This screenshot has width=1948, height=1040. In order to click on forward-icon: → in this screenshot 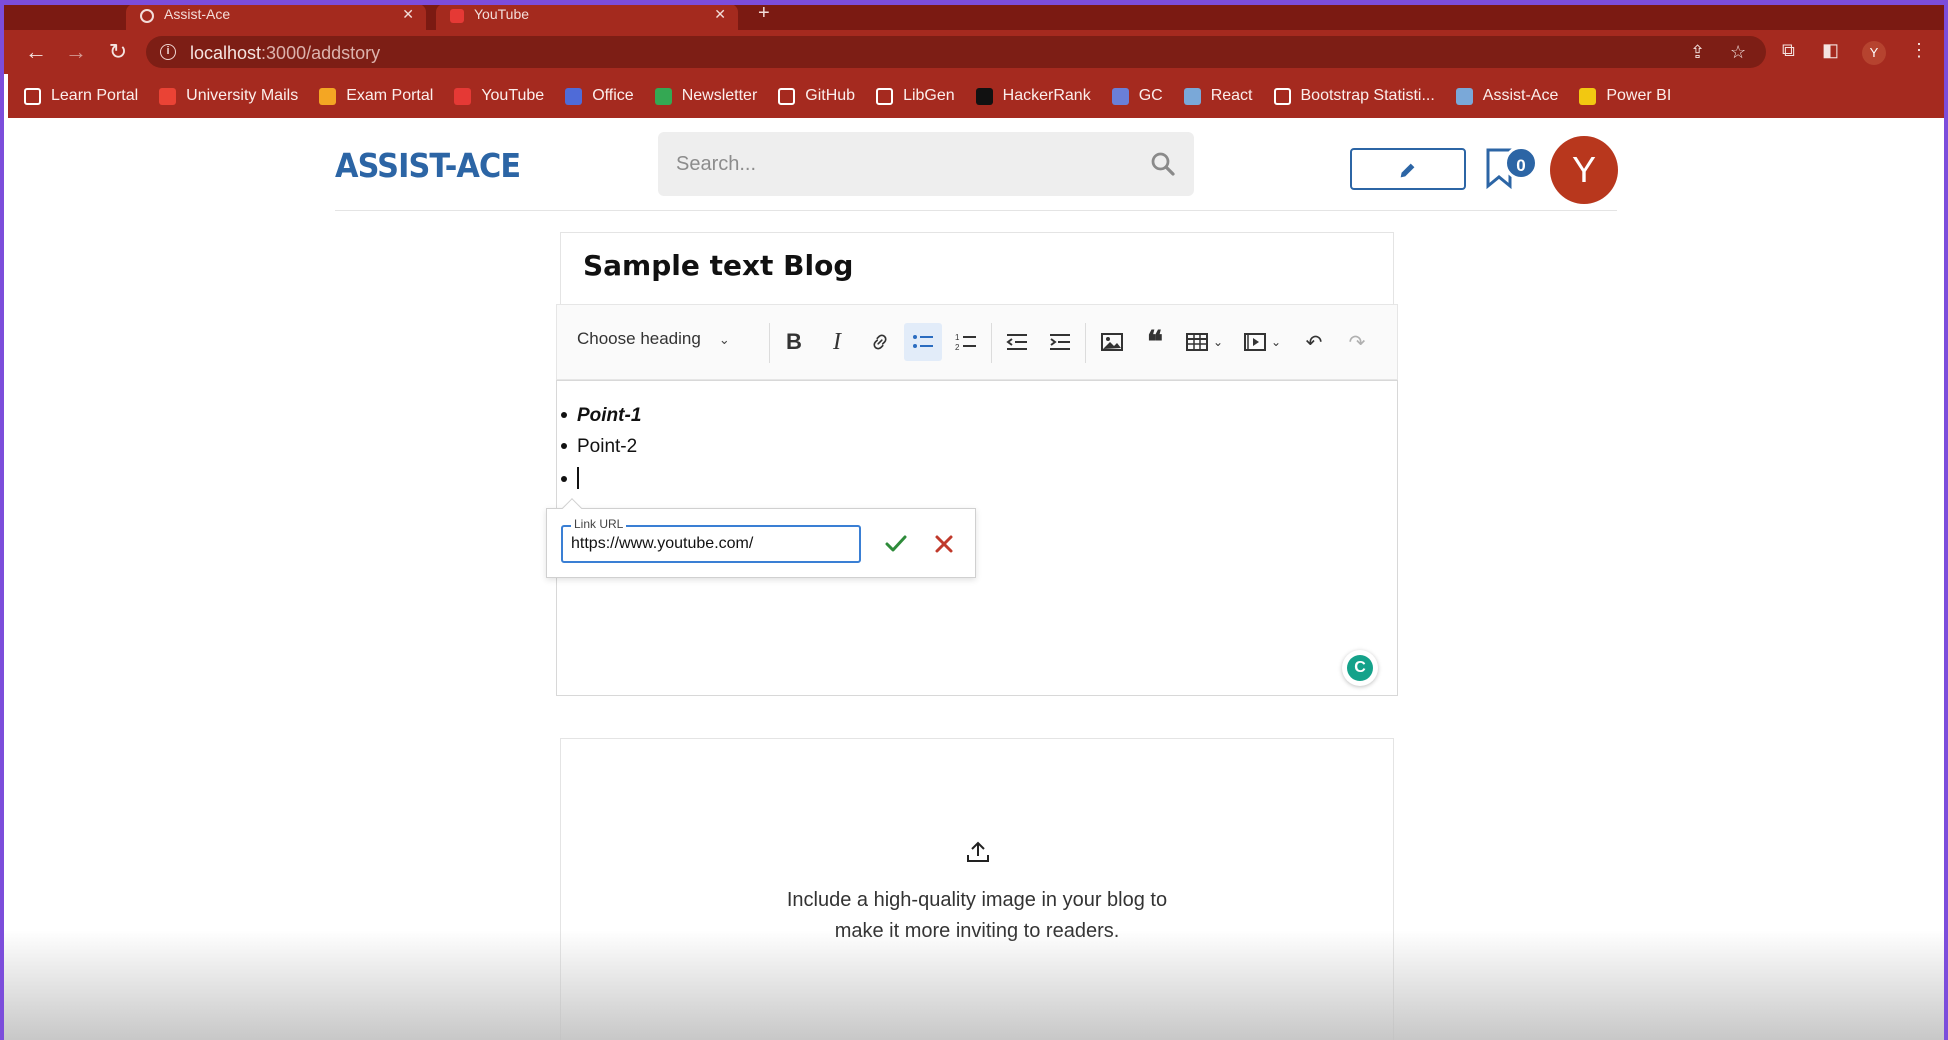, I will do `click(76, 52)`.